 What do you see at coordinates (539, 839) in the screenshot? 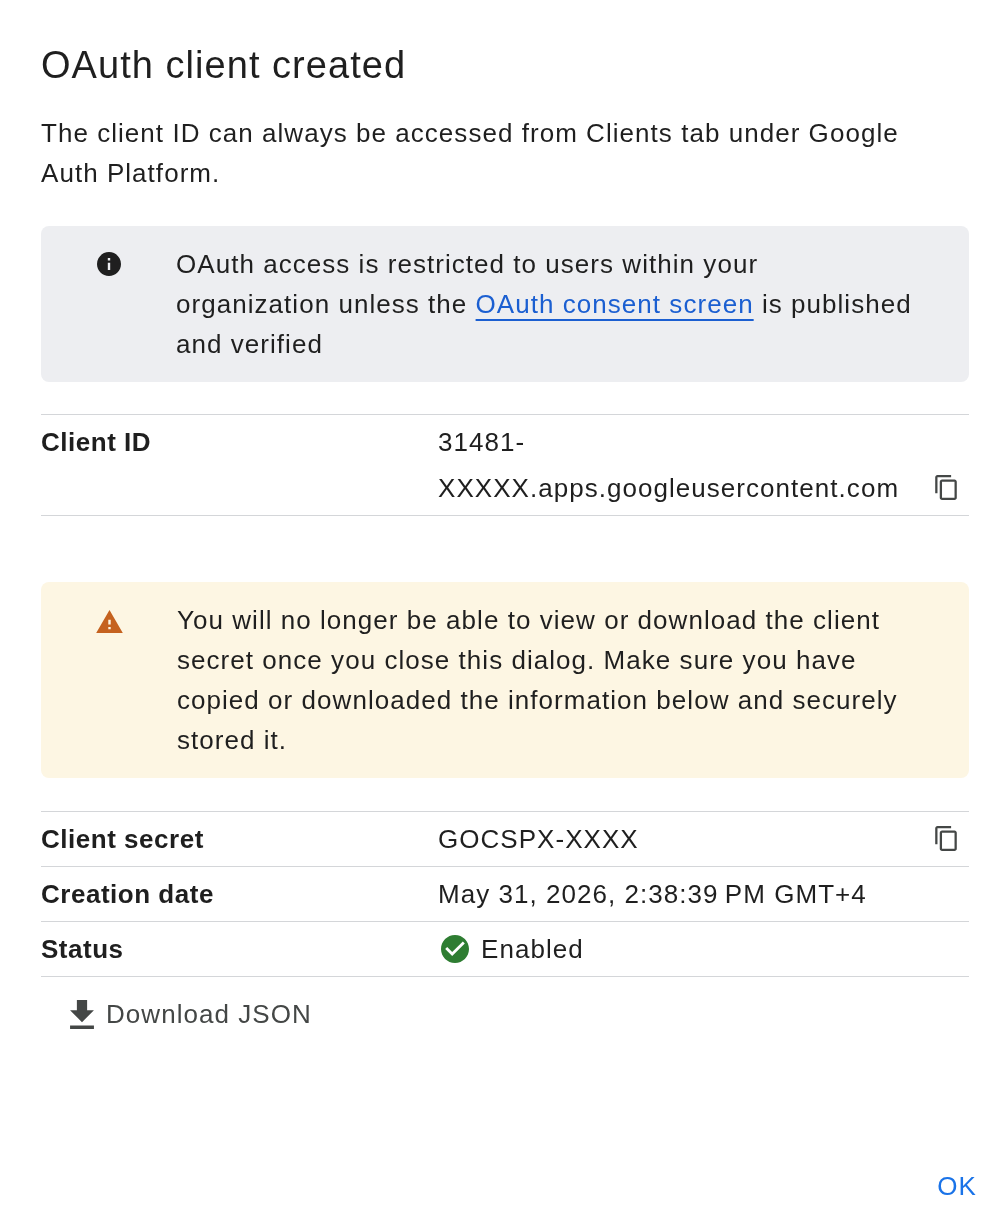
I see `field-value: GOCSPX-XXXX` at bounding box center [539, 839].